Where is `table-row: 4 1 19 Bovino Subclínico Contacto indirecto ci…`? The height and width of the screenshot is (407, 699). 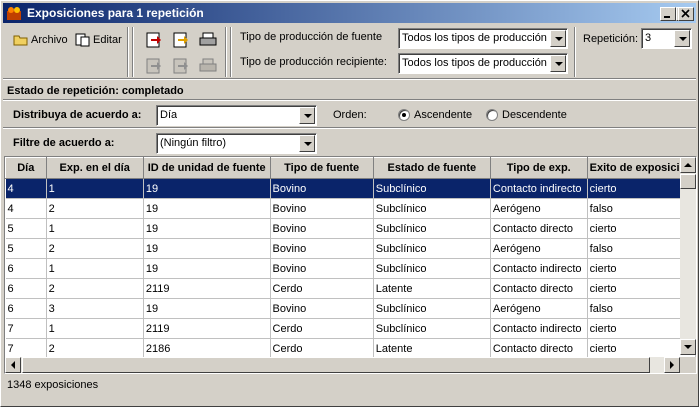 table-row: 4 1 19 Bovino Subclínico Contacto indirecto ci… is located at coordinates (350, 188).